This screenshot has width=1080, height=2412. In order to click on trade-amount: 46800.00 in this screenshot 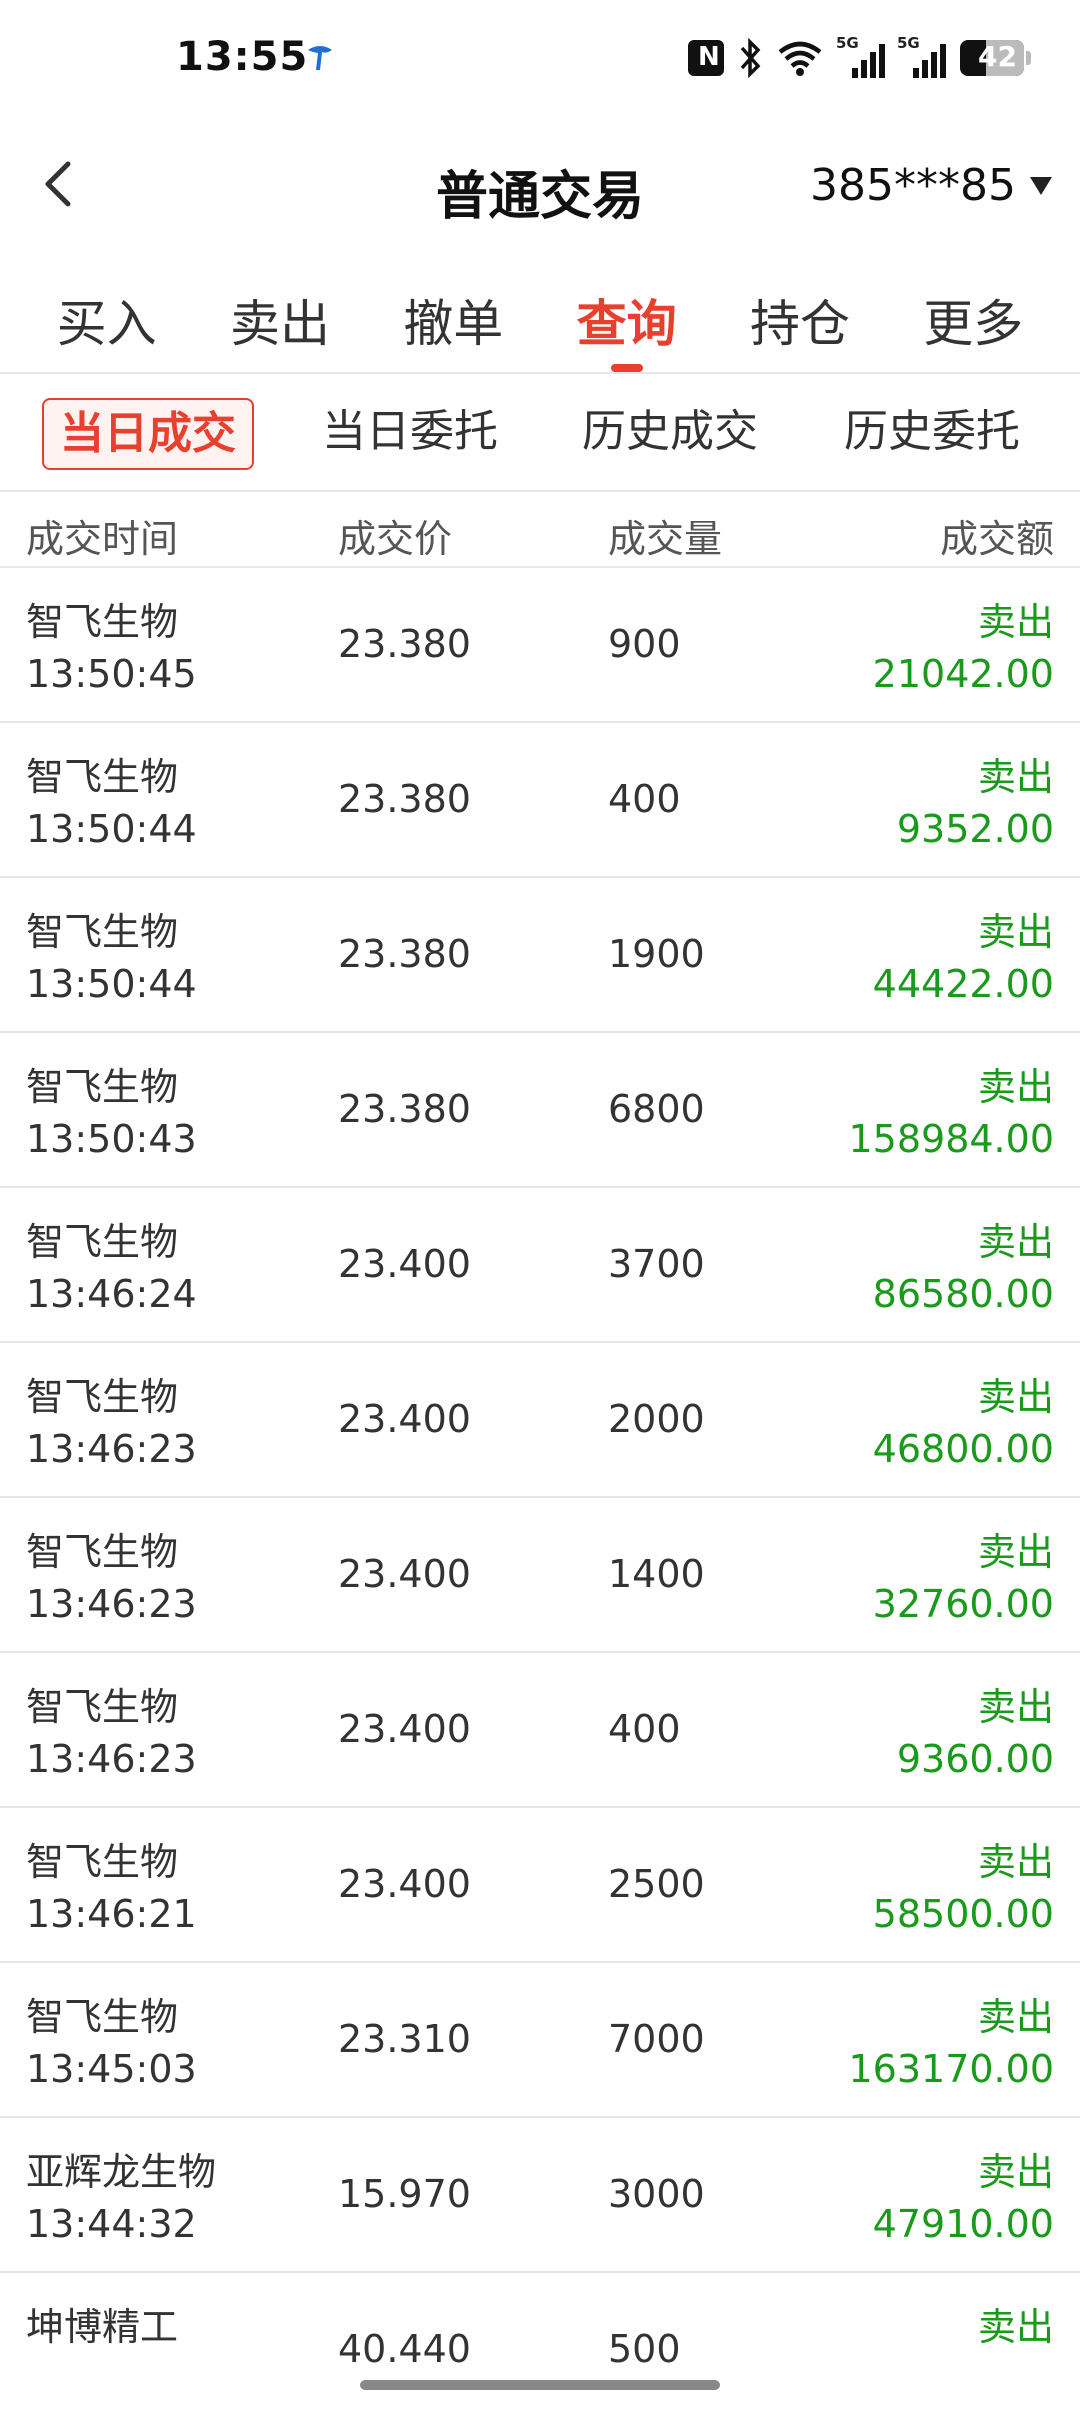, I will do `click(963, 1449)`.